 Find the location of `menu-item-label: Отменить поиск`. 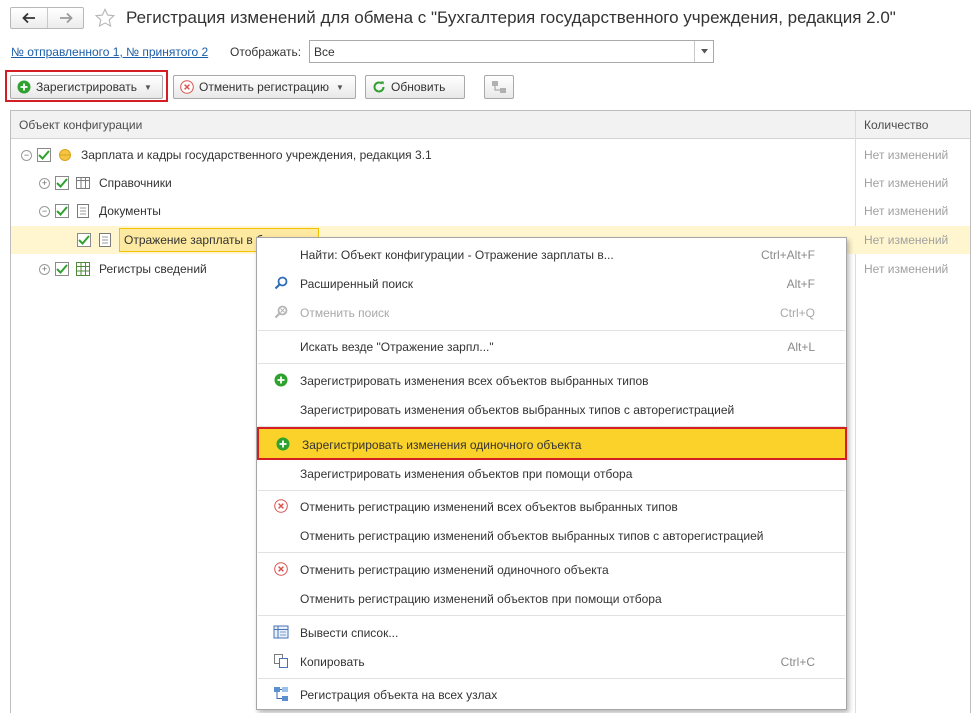

menu-item-label: Отменить поиск is located at coordinates (345, 313).